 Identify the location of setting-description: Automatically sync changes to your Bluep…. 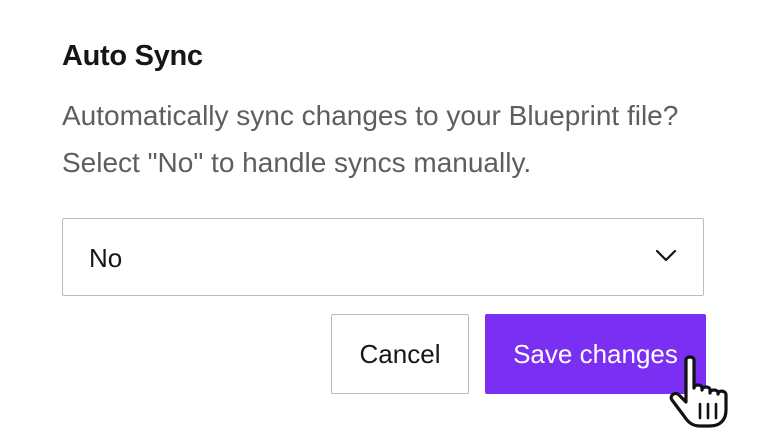
(370, 139).